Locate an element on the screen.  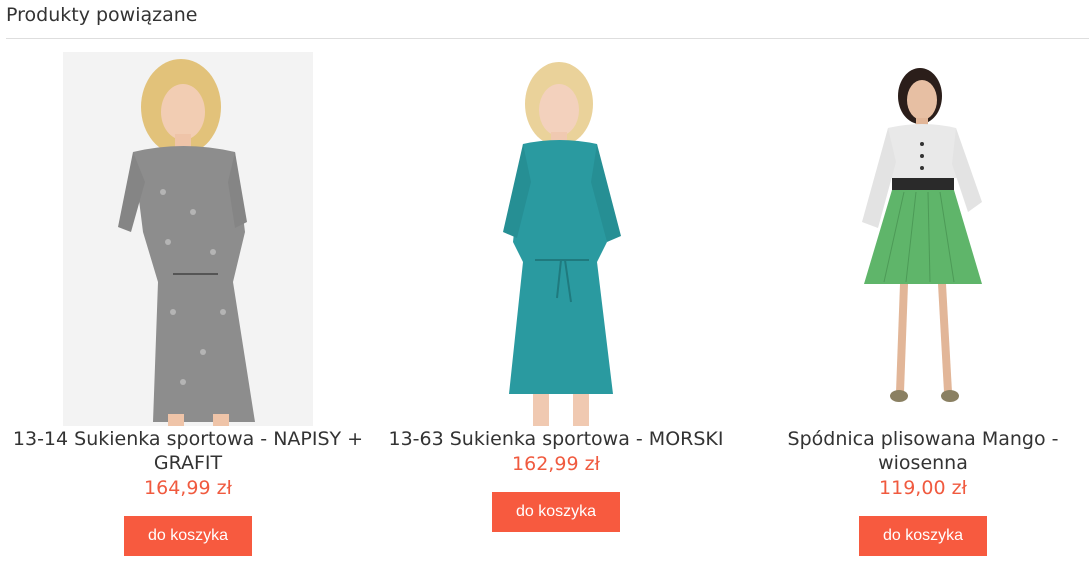
skirt-green-photo is located at coordinates (923, 239).